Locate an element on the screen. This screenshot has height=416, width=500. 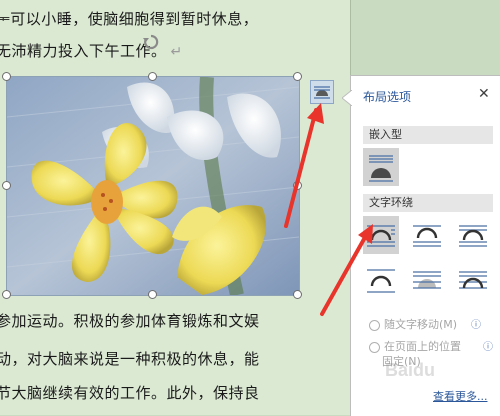
text-line-3: 参加运动。积极的参加体育锻炼和文娱 is located at coordinates (130, 321).